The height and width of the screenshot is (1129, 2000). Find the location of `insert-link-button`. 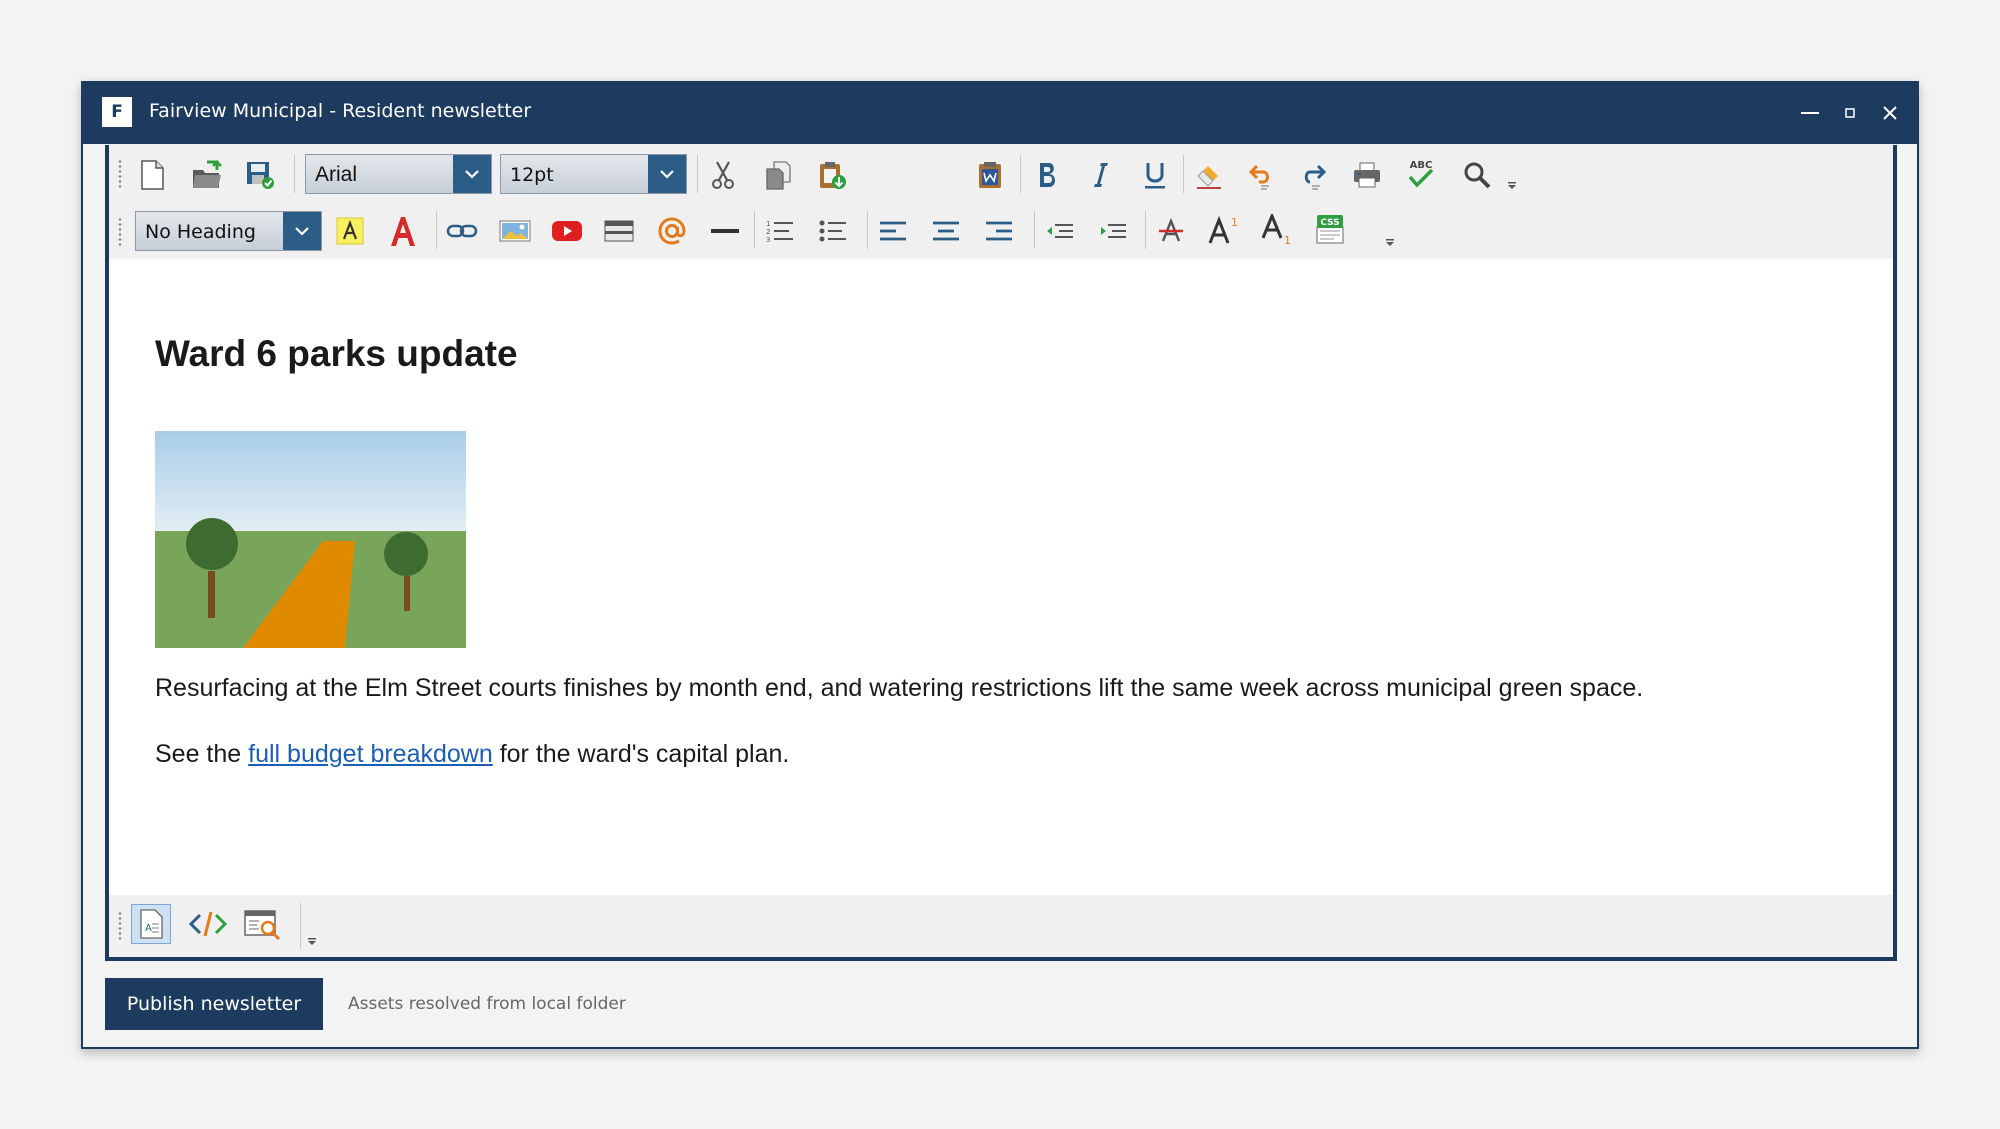

insert-link-button is located at coordinates (462, 231).